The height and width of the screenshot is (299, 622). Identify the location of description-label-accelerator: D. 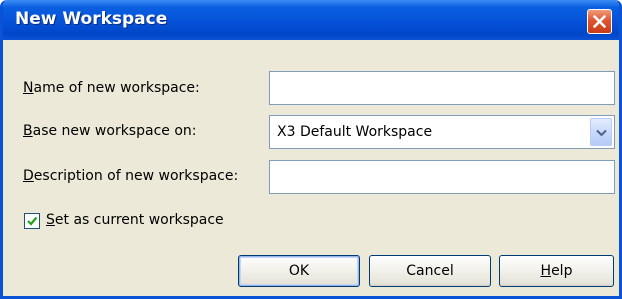
(28, 176).